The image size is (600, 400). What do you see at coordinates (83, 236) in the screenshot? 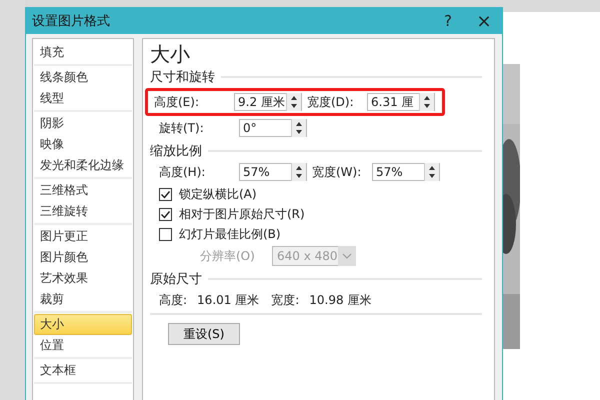
I see `category-item: 图片更正` at bounding box center [83, 236].